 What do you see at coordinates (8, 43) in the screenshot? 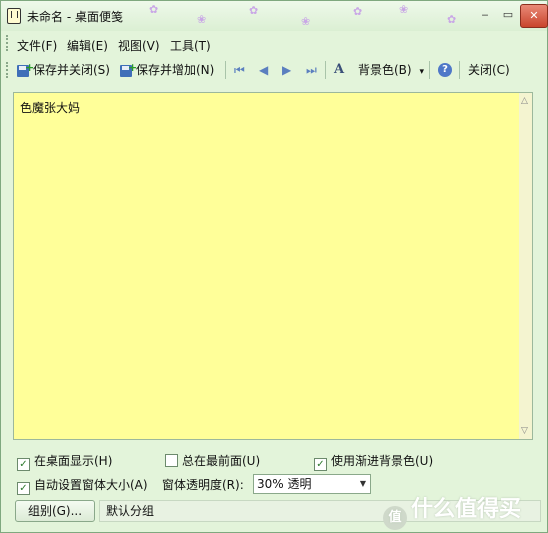
I see `menu-grip` at bounding box center [8, 43].